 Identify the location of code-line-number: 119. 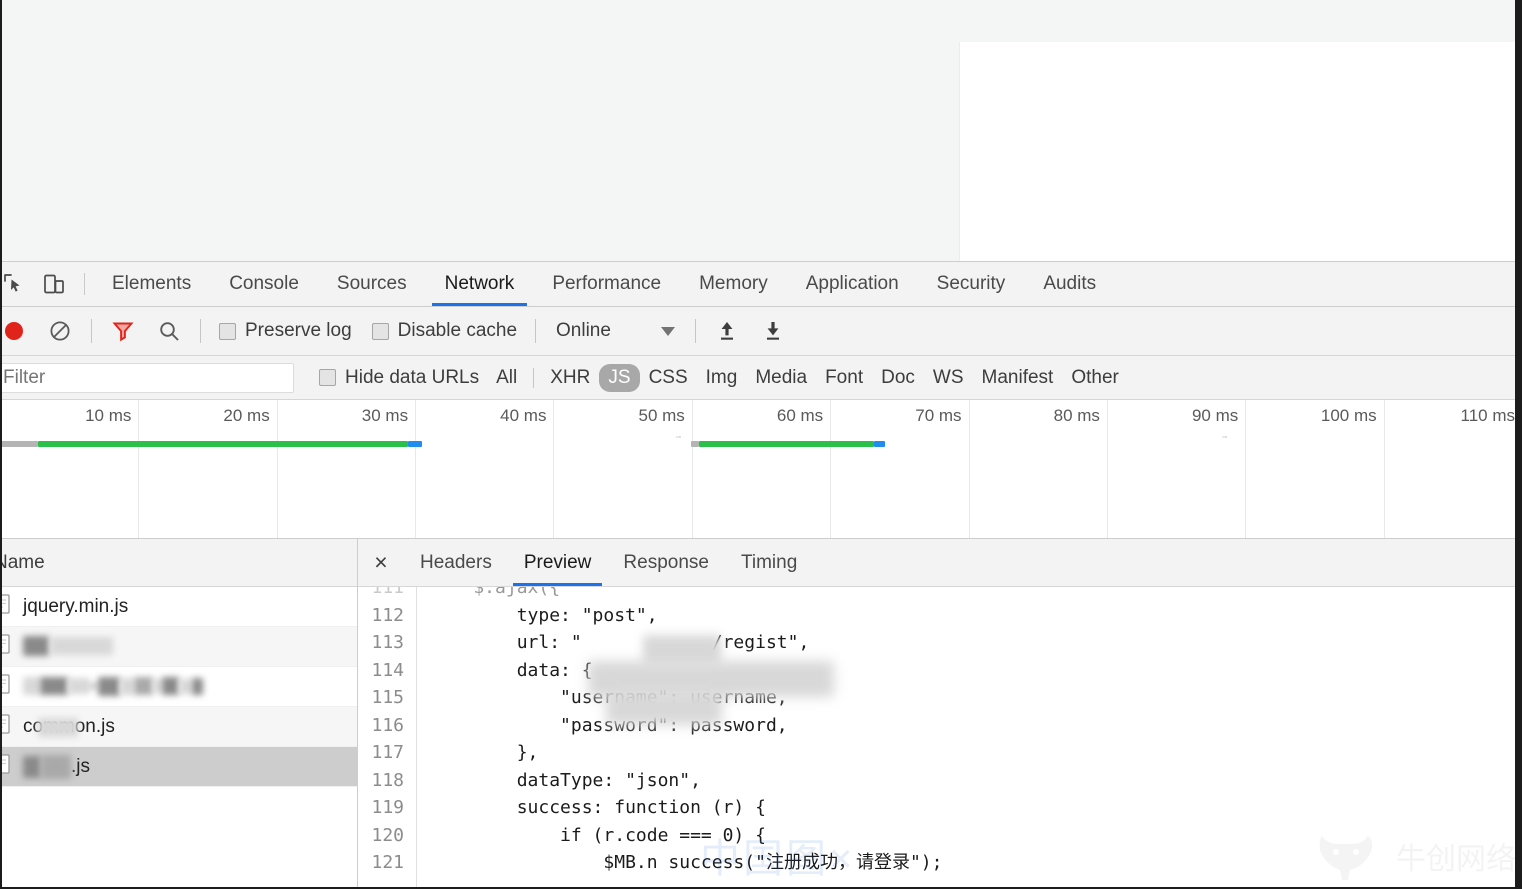
(387, 807).